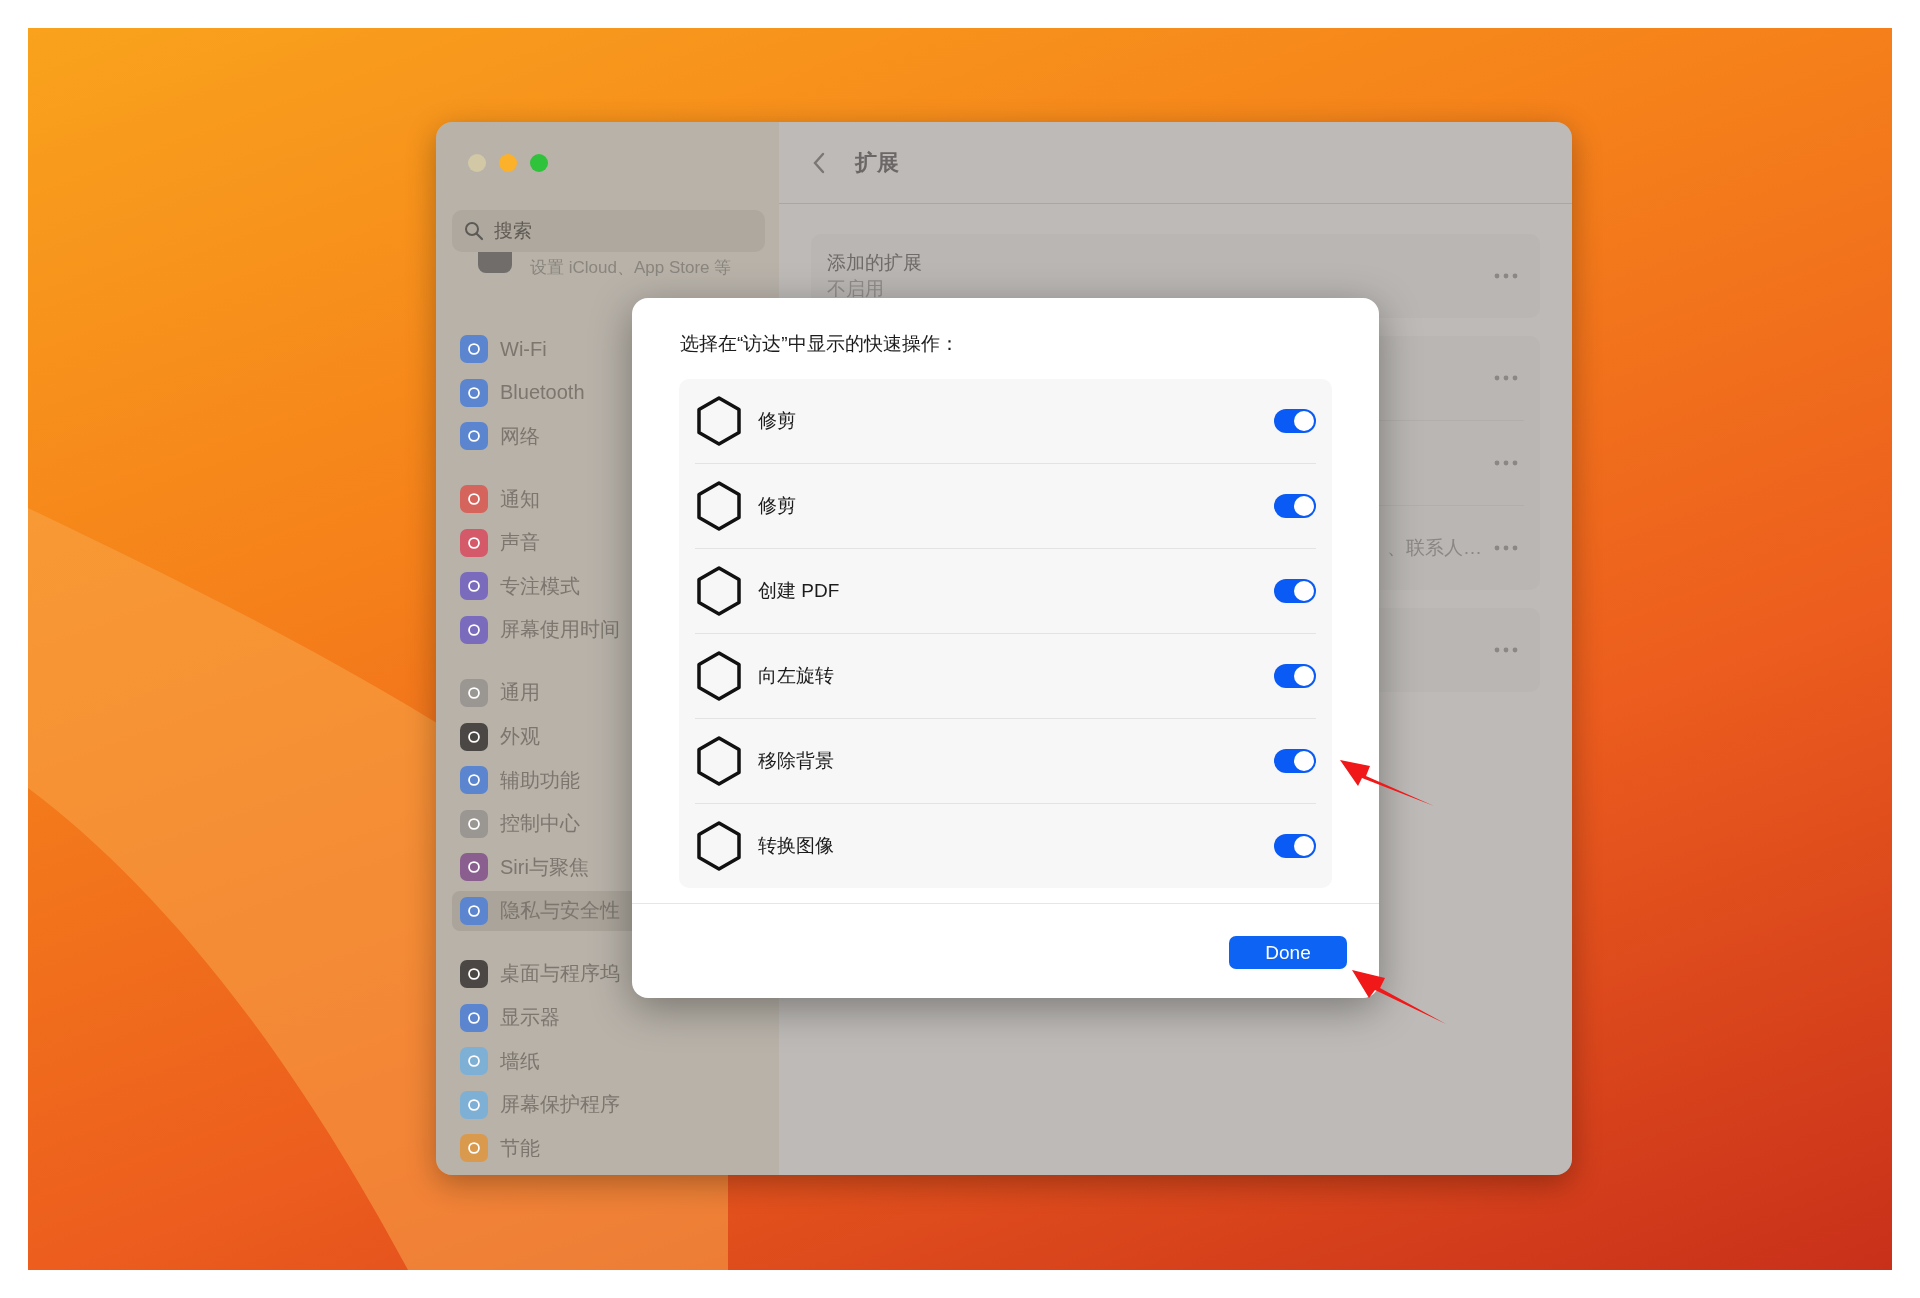 The image size is (1920, 1298). I want to click on zoom-button, so click(539, 163).